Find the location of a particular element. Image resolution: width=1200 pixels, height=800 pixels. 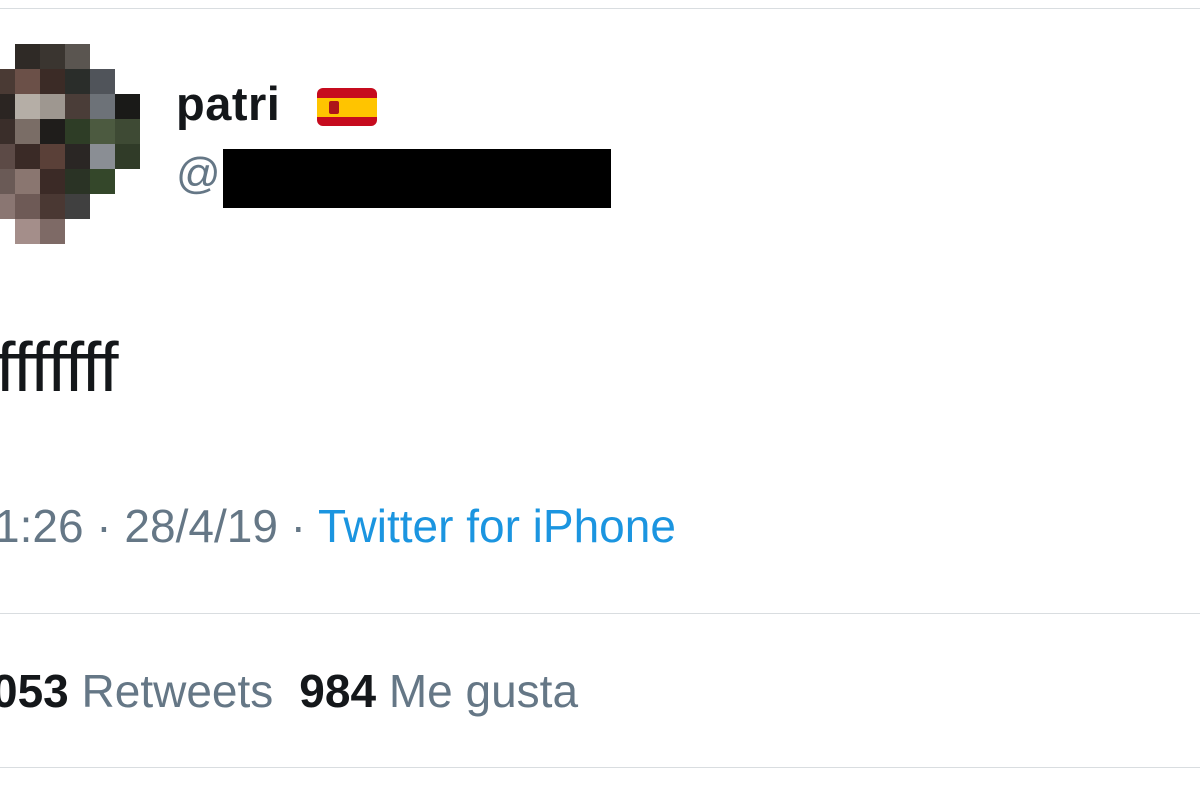

handle-prefix: @ is located at coordinates (198, 174).